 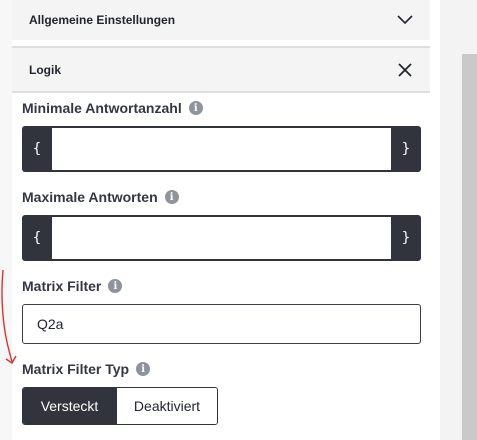 What do you see at coordinates (69, 406) in the screenshot?
I see `toggle-versteckt-button: Versteckt` at bounding box center [69, 406].